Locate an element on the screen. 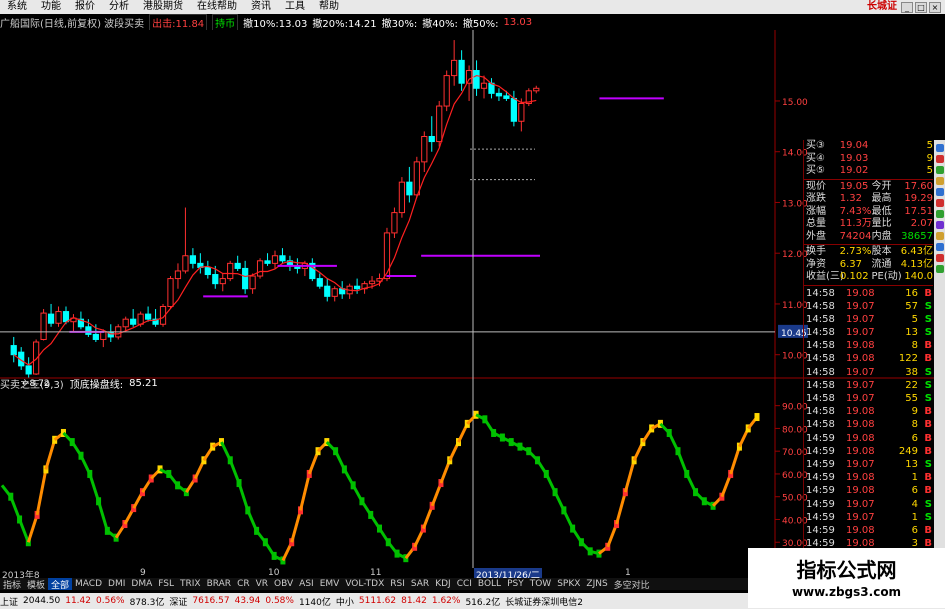 This screenshot has height=609, width=945. indicator-tab-24: 多空对比 is located at coordinates (632, 584).